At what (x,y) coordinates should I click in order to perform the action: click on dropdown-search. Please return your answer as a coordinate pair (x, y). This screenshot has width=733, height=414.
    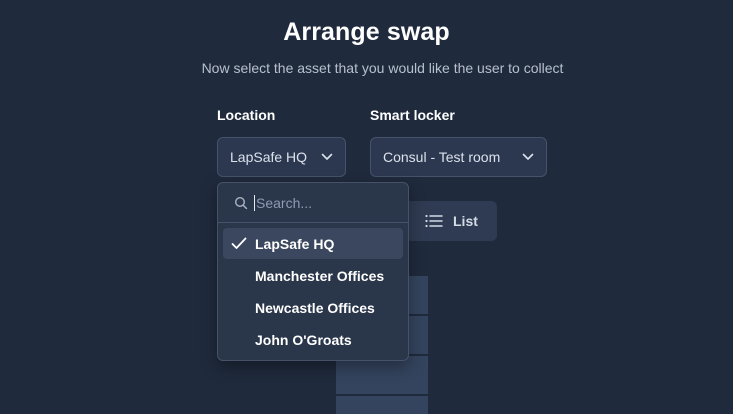
    Looking at the image, I should click on (313, 203).